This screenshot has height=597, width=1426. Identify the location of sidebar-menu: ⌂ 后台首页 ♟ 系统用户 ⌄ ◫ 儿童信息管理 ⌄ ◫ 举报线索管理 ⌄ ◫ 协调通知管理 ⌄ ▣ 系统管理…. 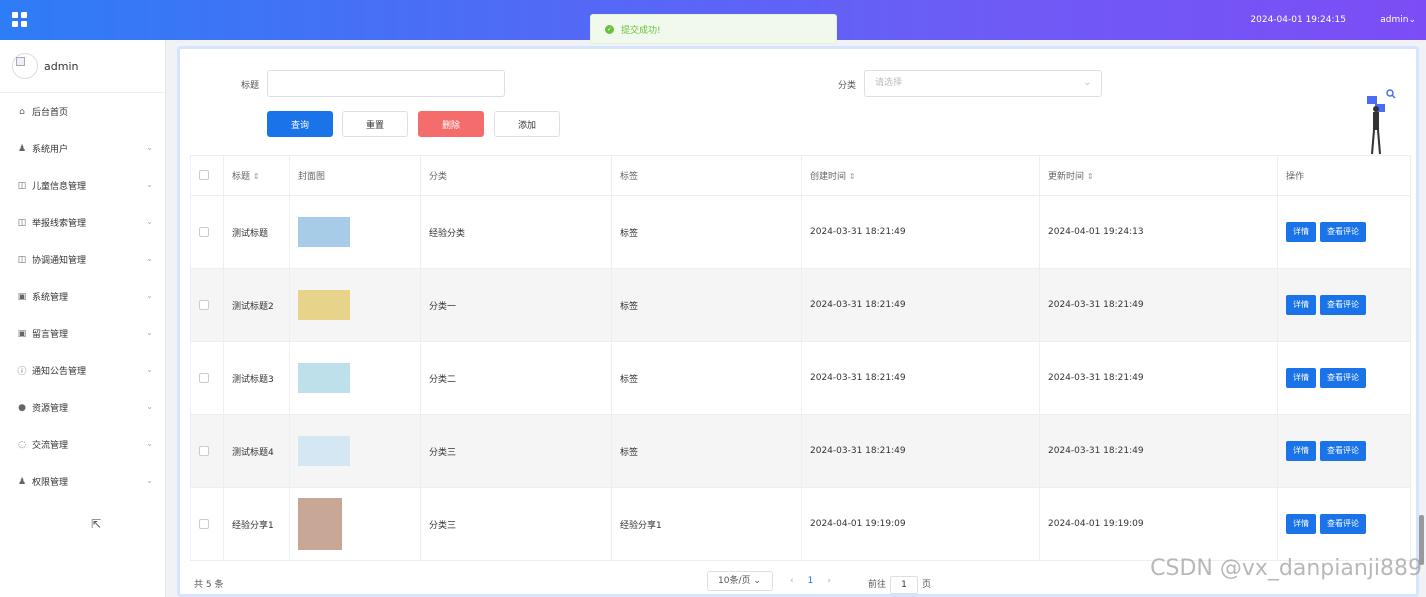
(82, 296).